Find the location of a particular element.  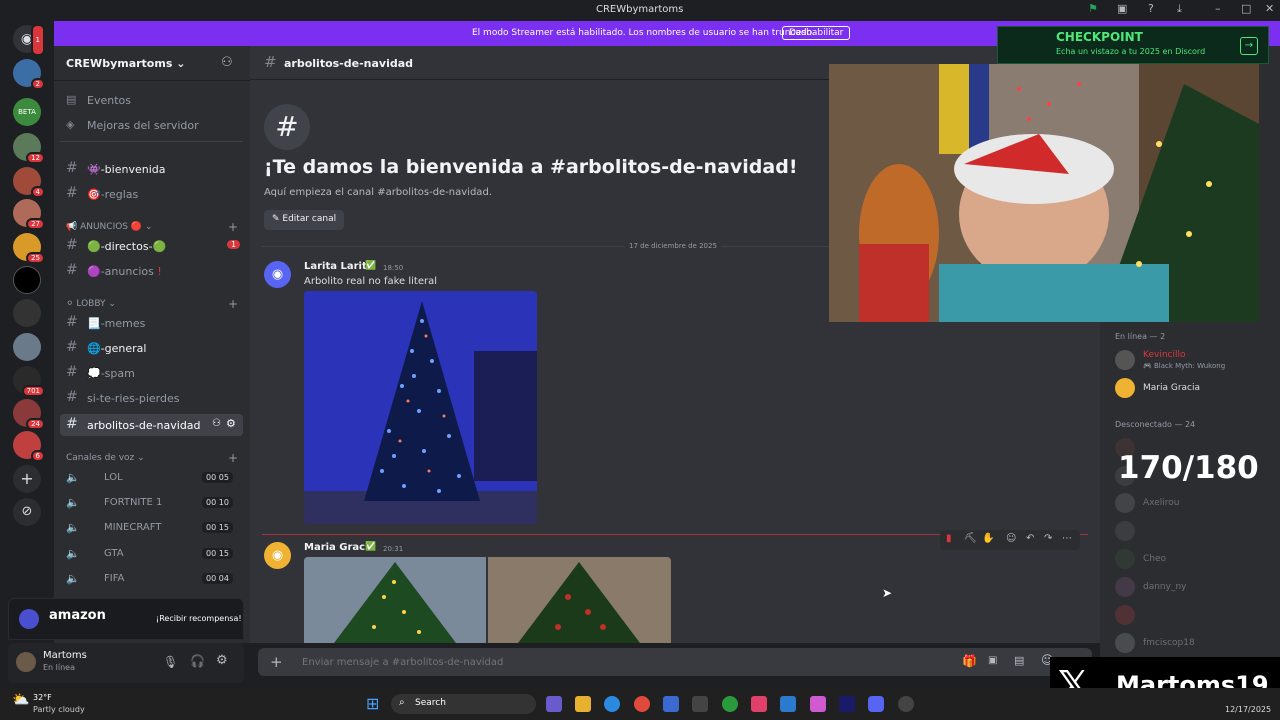

sidebar-item-eventos: ▤ Eventos is located at coordinates (151, 100).